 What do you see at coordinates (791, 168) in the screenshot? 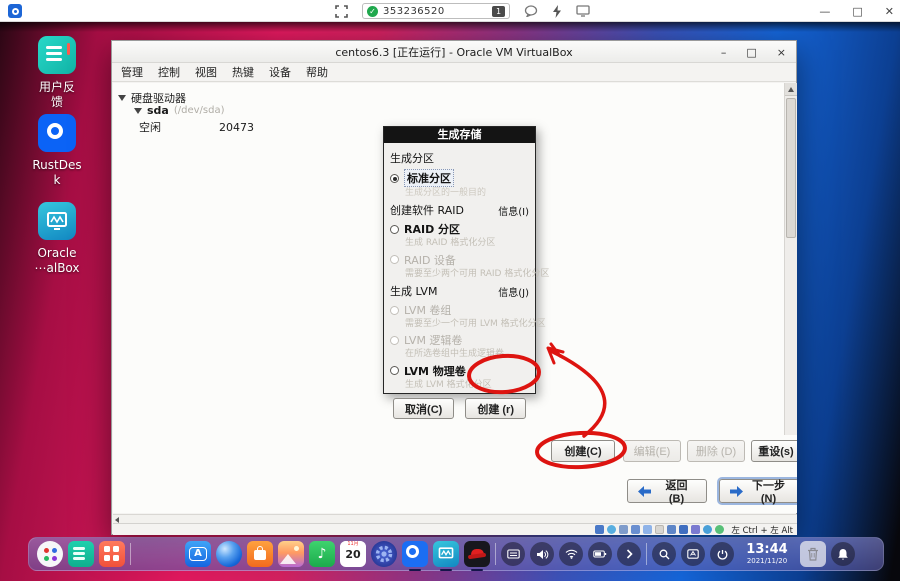
I see `scrollbar-thumb` at bounding box center [791, 168].